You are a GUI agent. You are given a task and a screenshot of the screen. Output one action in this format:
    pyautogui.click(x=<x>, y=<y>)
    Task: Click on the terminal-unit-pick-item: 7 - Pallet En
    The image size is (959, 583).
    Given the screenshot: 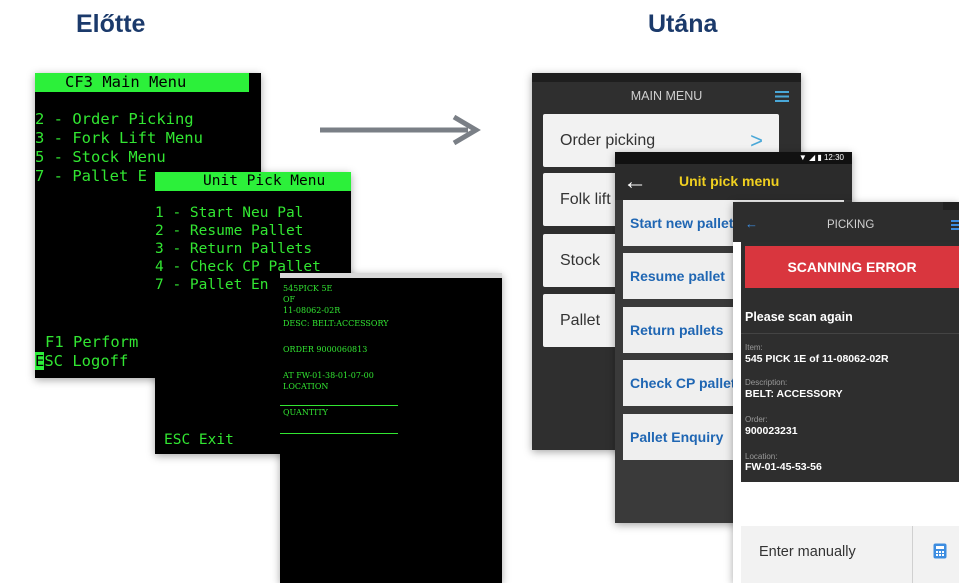 What is the action you would take?
    pyautogui.click(x=212, y=285)
    